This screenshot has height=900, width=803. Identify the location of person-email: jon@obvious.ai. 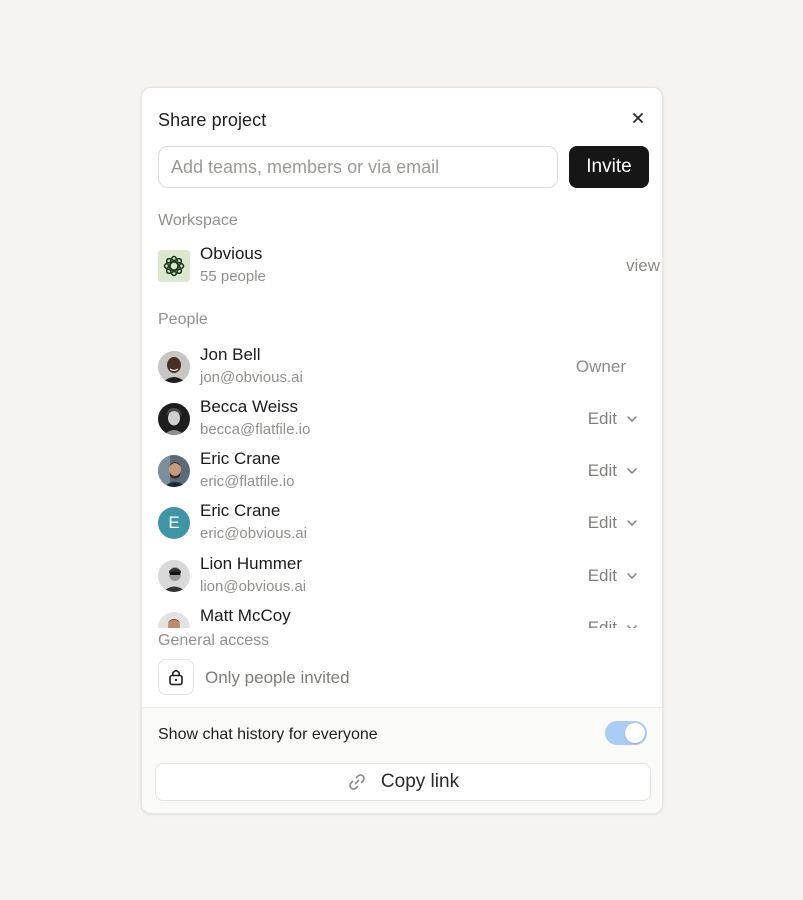
(251, 377).